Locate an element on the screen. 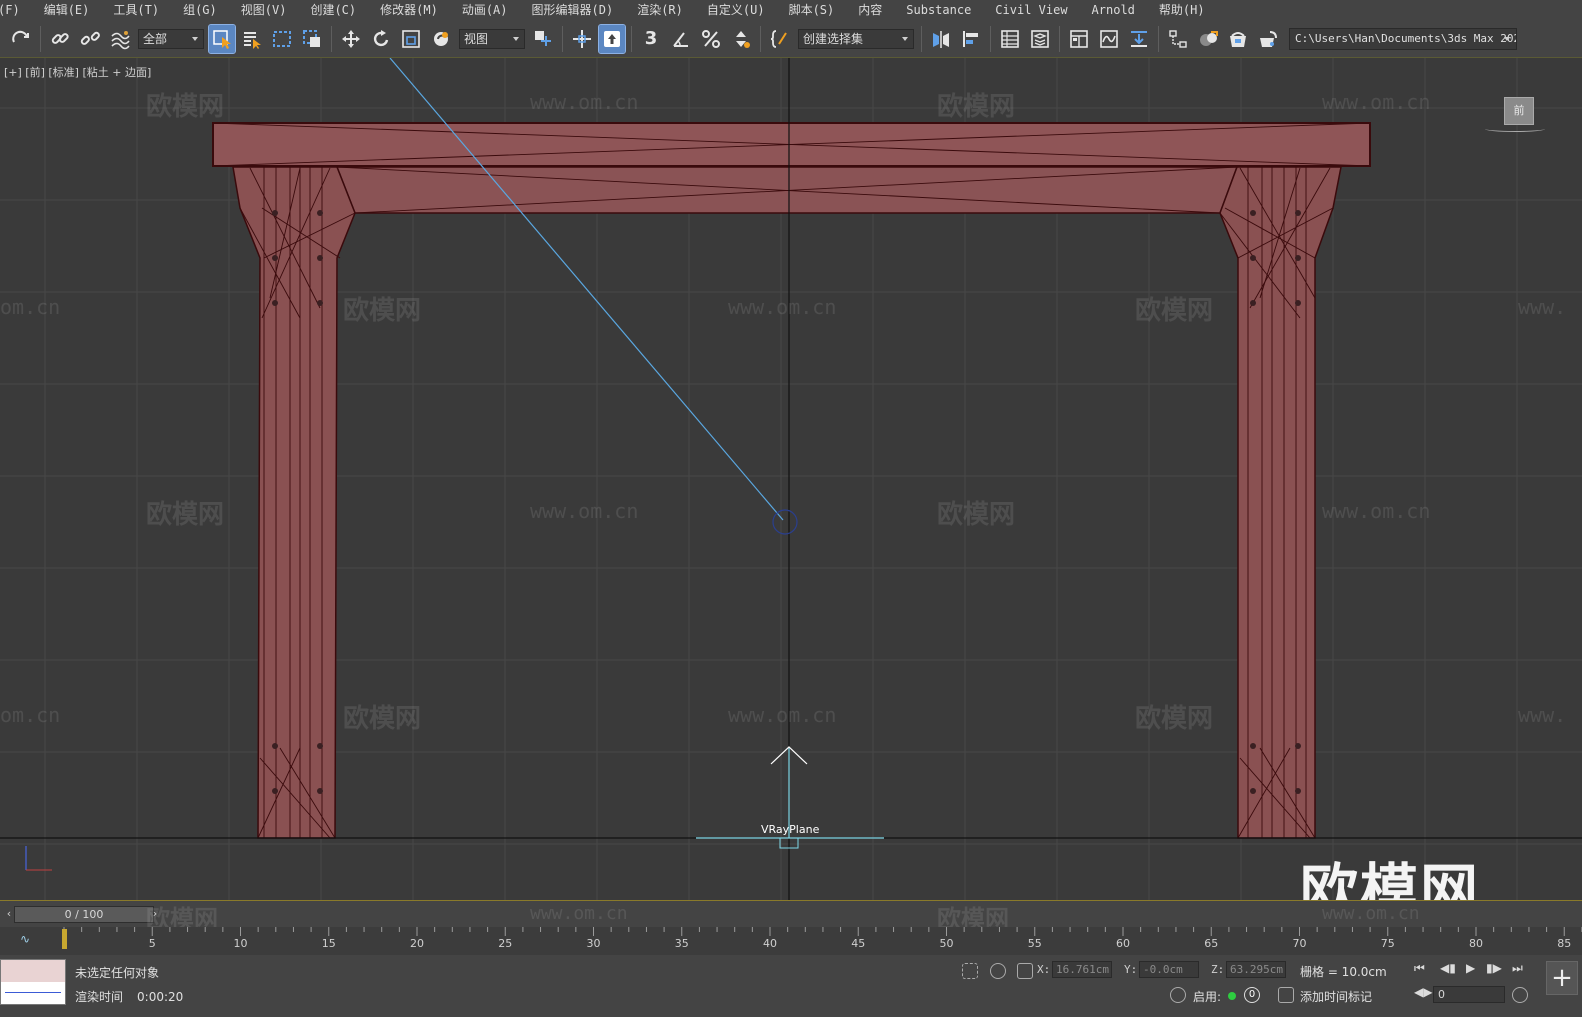 This screenshot has width=1582, height=1017. ruler-label: 5 is located at coordinates (152, 943).